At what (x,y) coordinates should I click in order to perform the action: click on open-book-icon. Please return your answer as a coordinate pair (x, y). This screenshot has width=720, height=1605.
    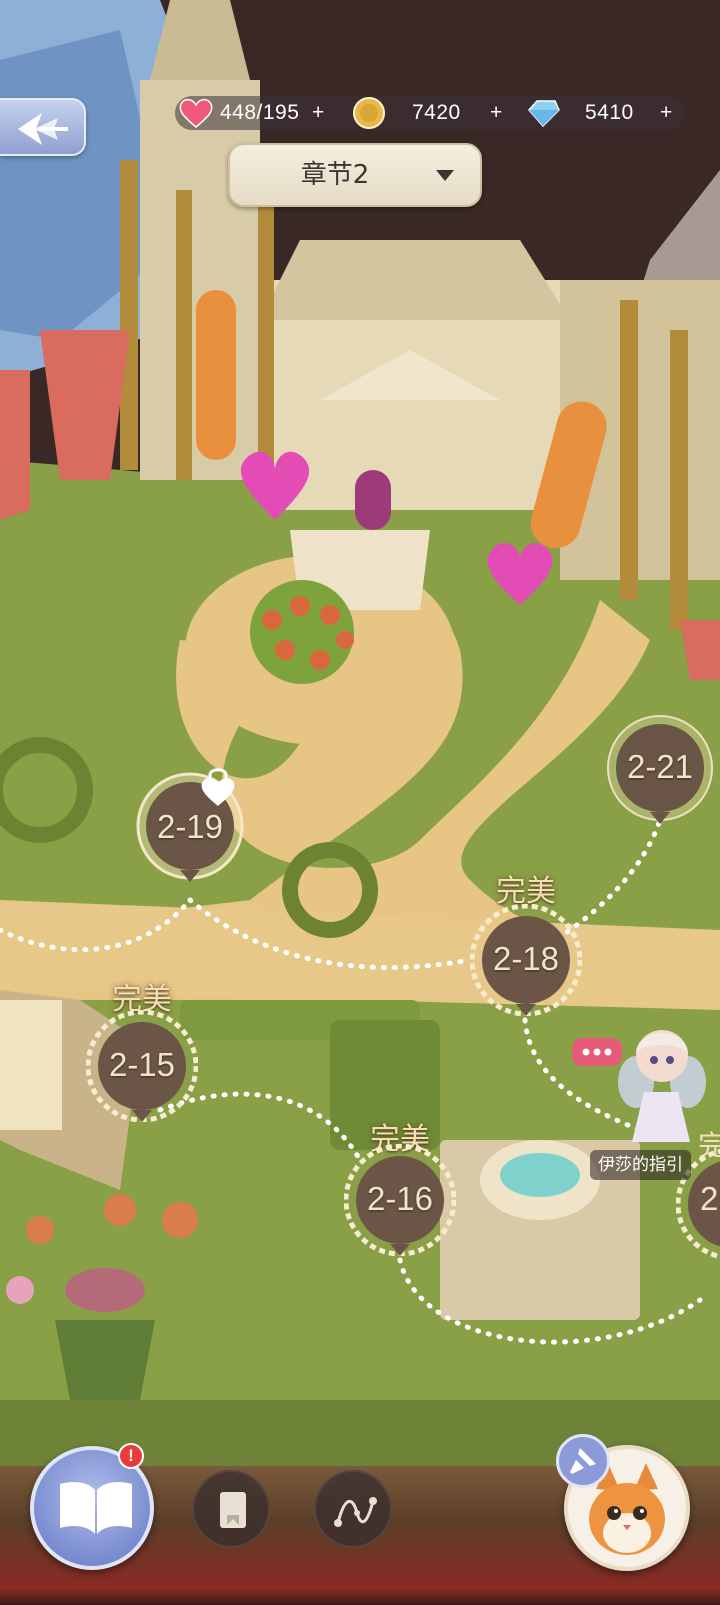
    Looking at the image, I should click on (96, 1508).